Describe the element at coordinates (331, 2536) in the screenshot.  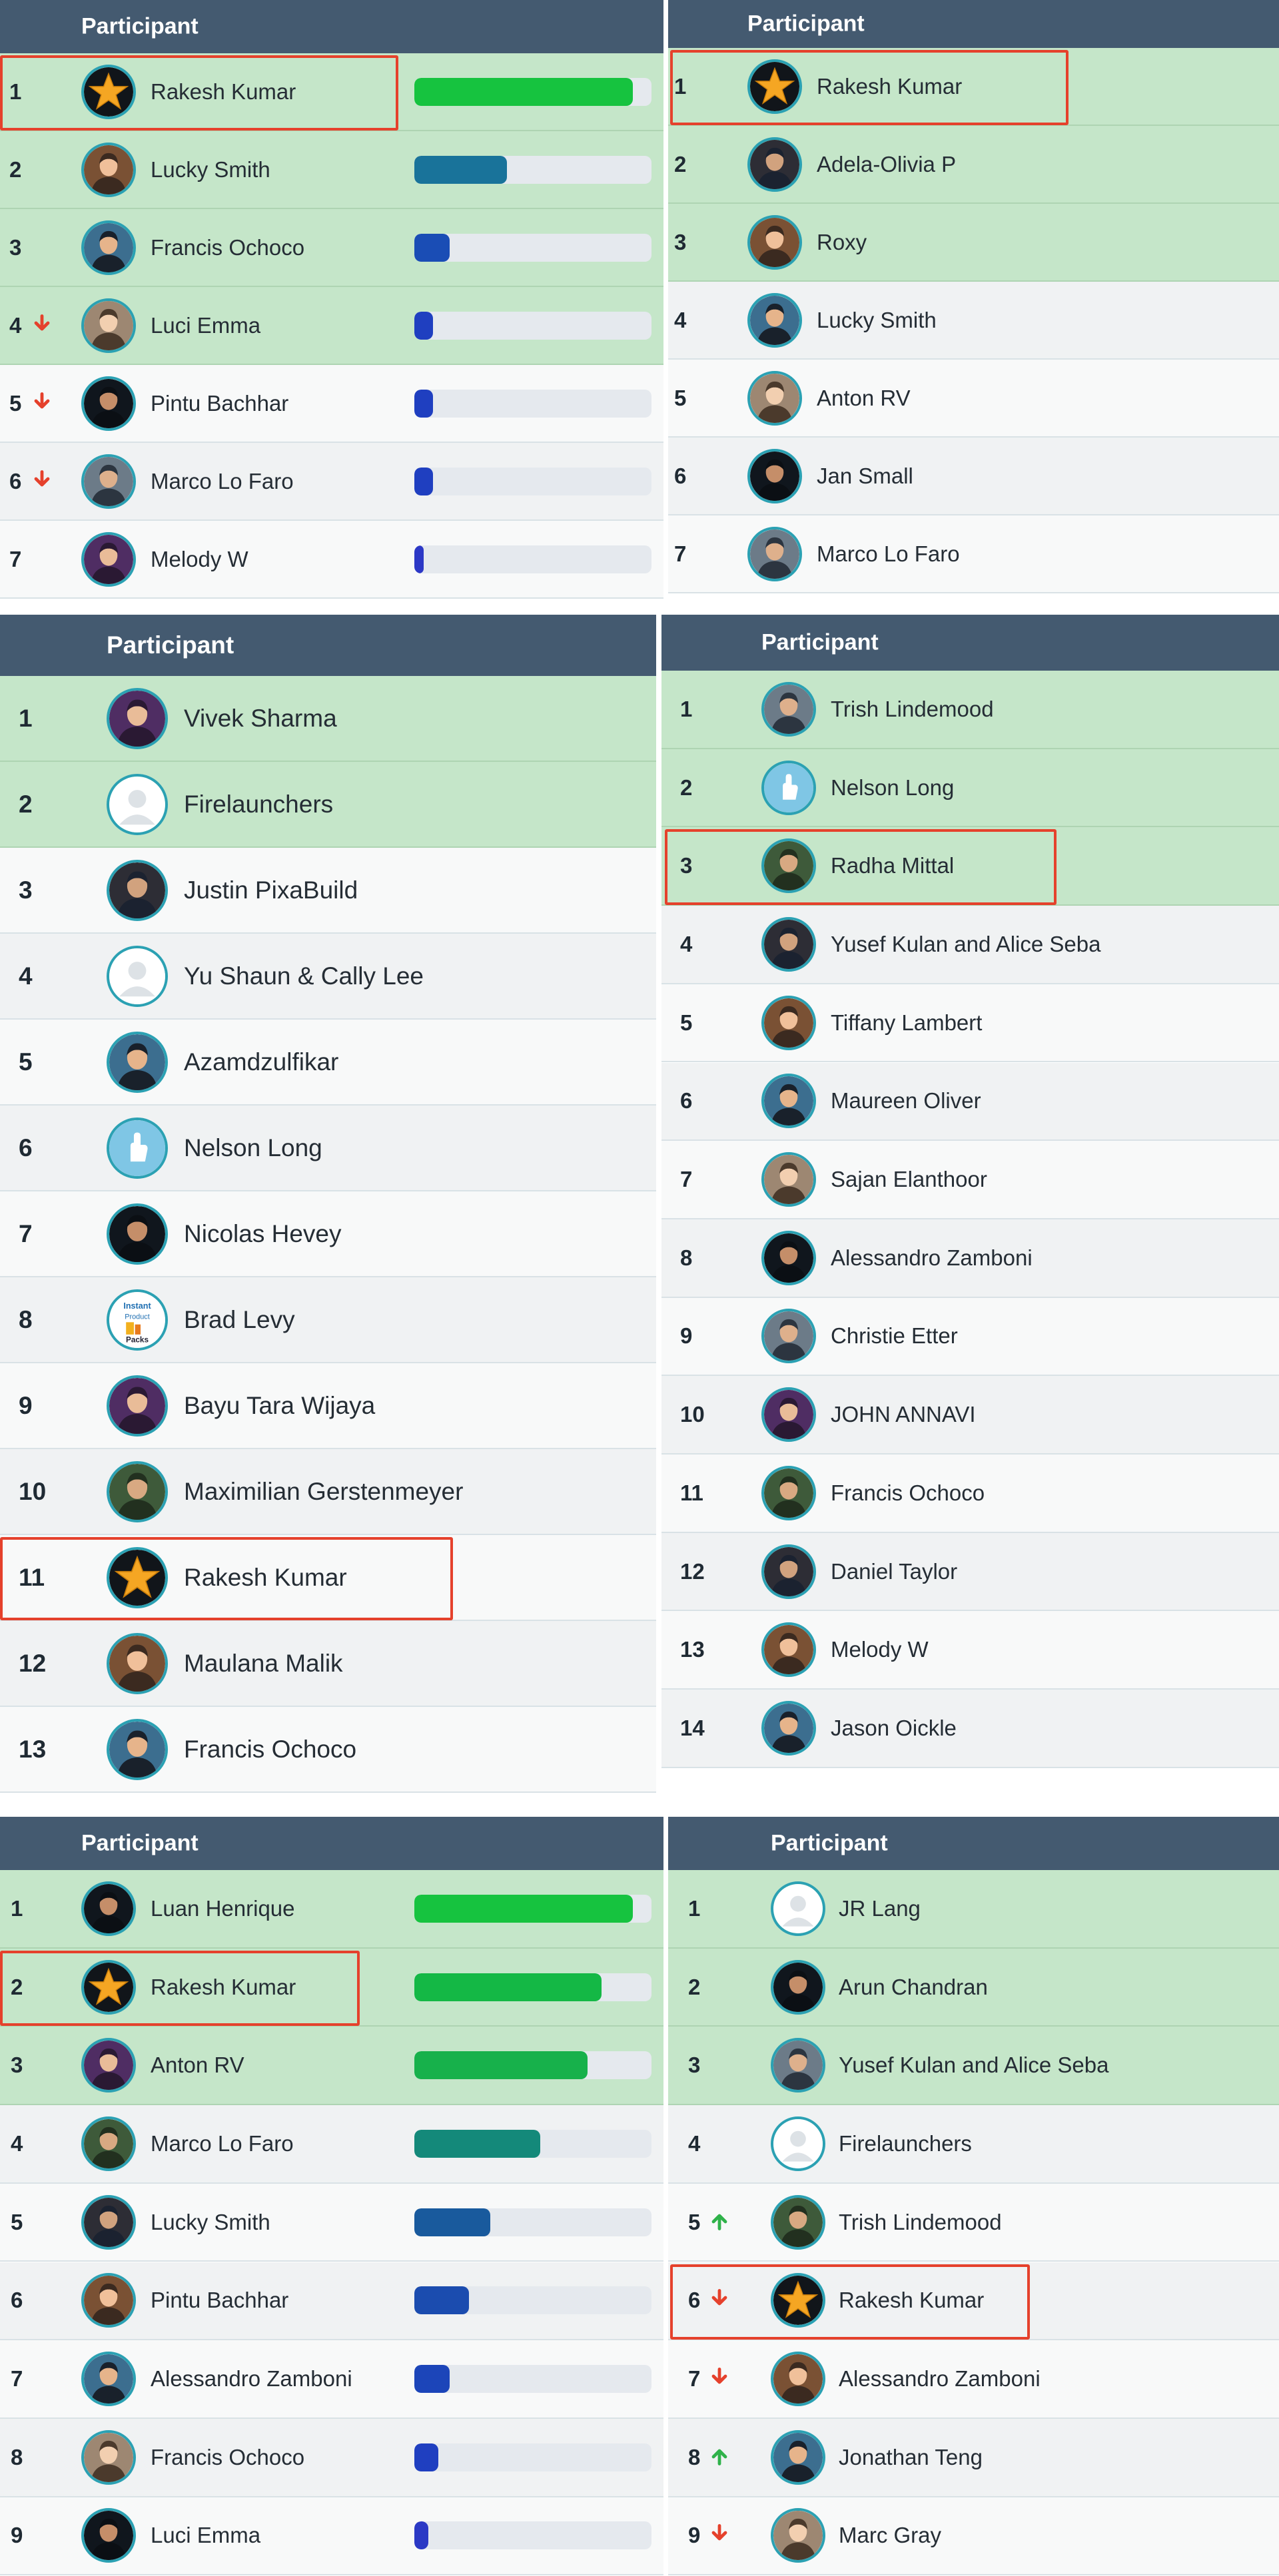
I see `leaderboard-row: 9 Luci Emma` at that location.